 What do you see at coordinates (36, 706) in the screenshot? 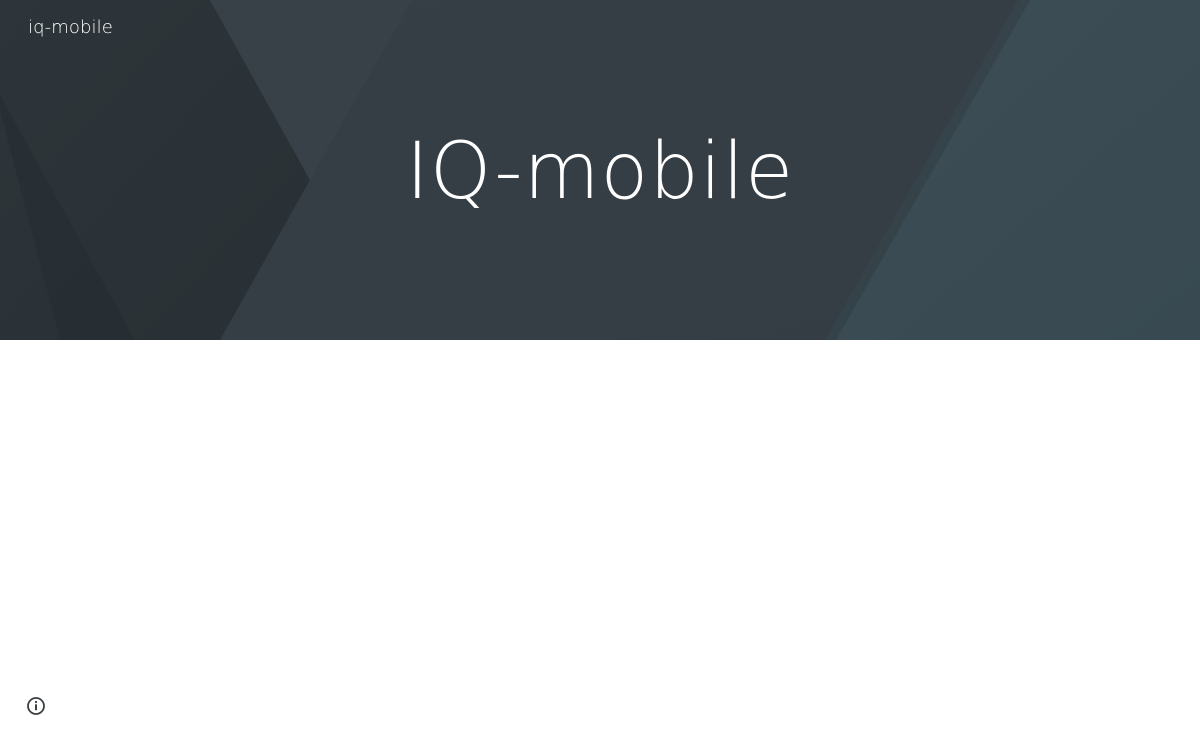
I see `info-icon` at bounding box center [36, 706].